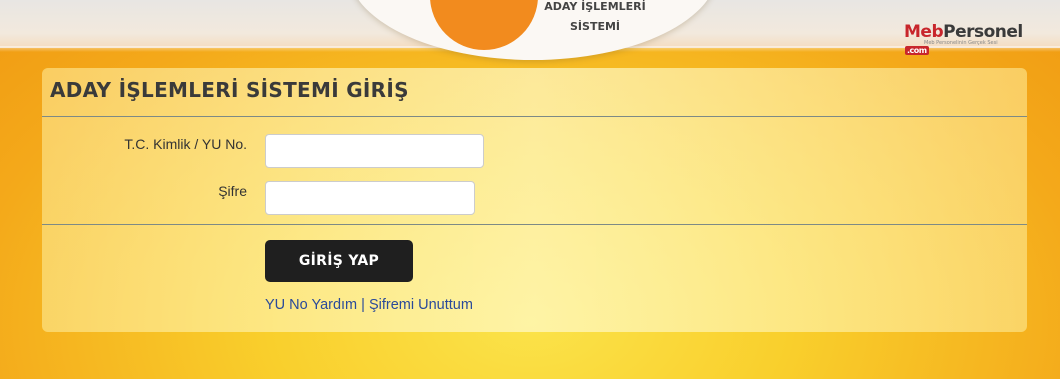 The width and height of the screenshot is (1060, 379). I want to click on forgot-password-link: Şifremi Unuttum, so click(421, 305).